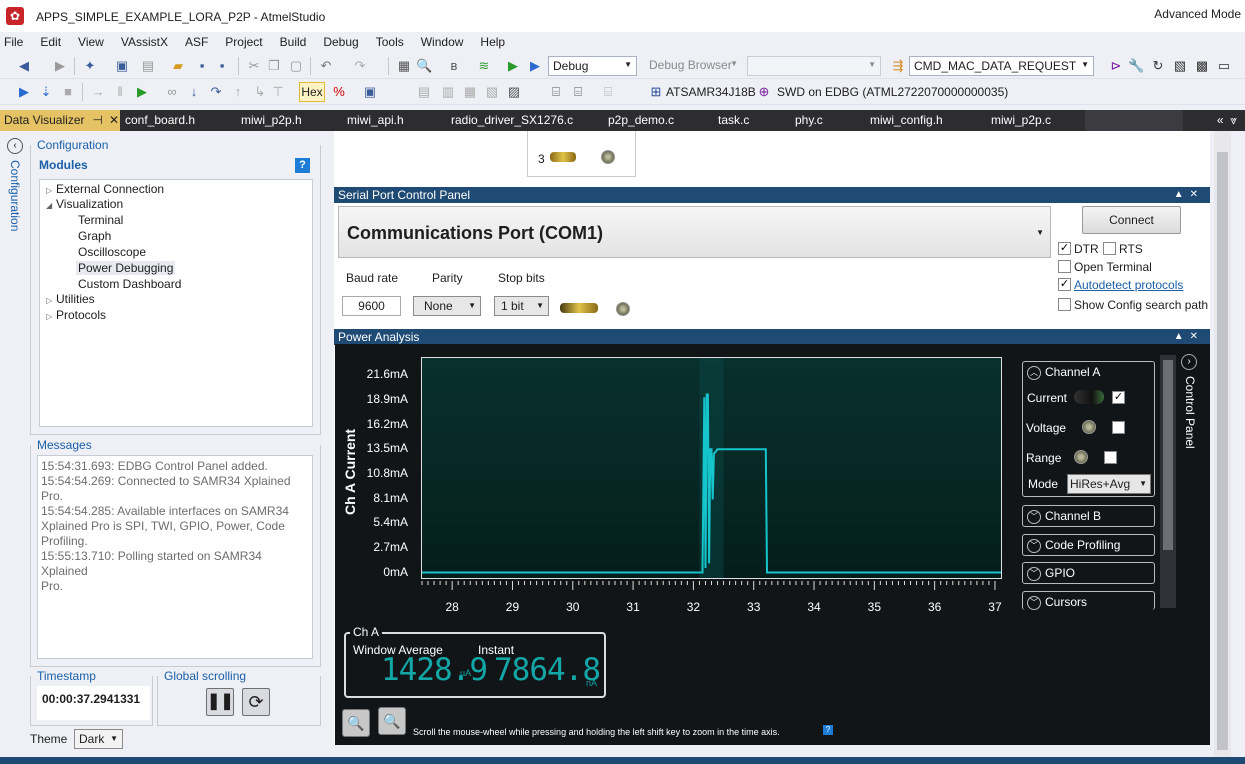 The height and width of the screenshot is (764, 1245). What do you see at coordinates (693, 66) in the screenshot?
I see `debug-browser-combo: Debug Browser ▼` at bounding box center [693, 66].